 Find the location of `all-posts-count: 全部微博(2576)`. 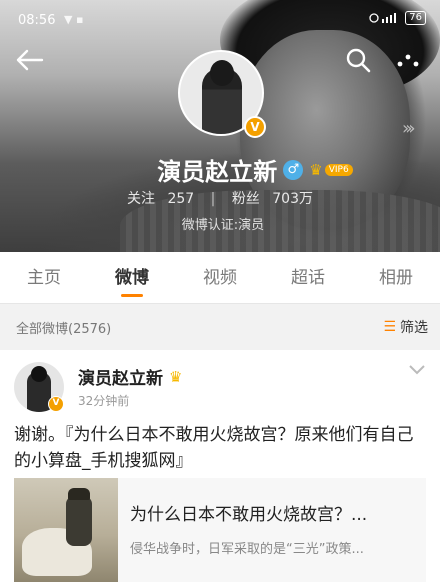

all-posts-count: 全部微博(2576) is located at coordinates (64, 329).